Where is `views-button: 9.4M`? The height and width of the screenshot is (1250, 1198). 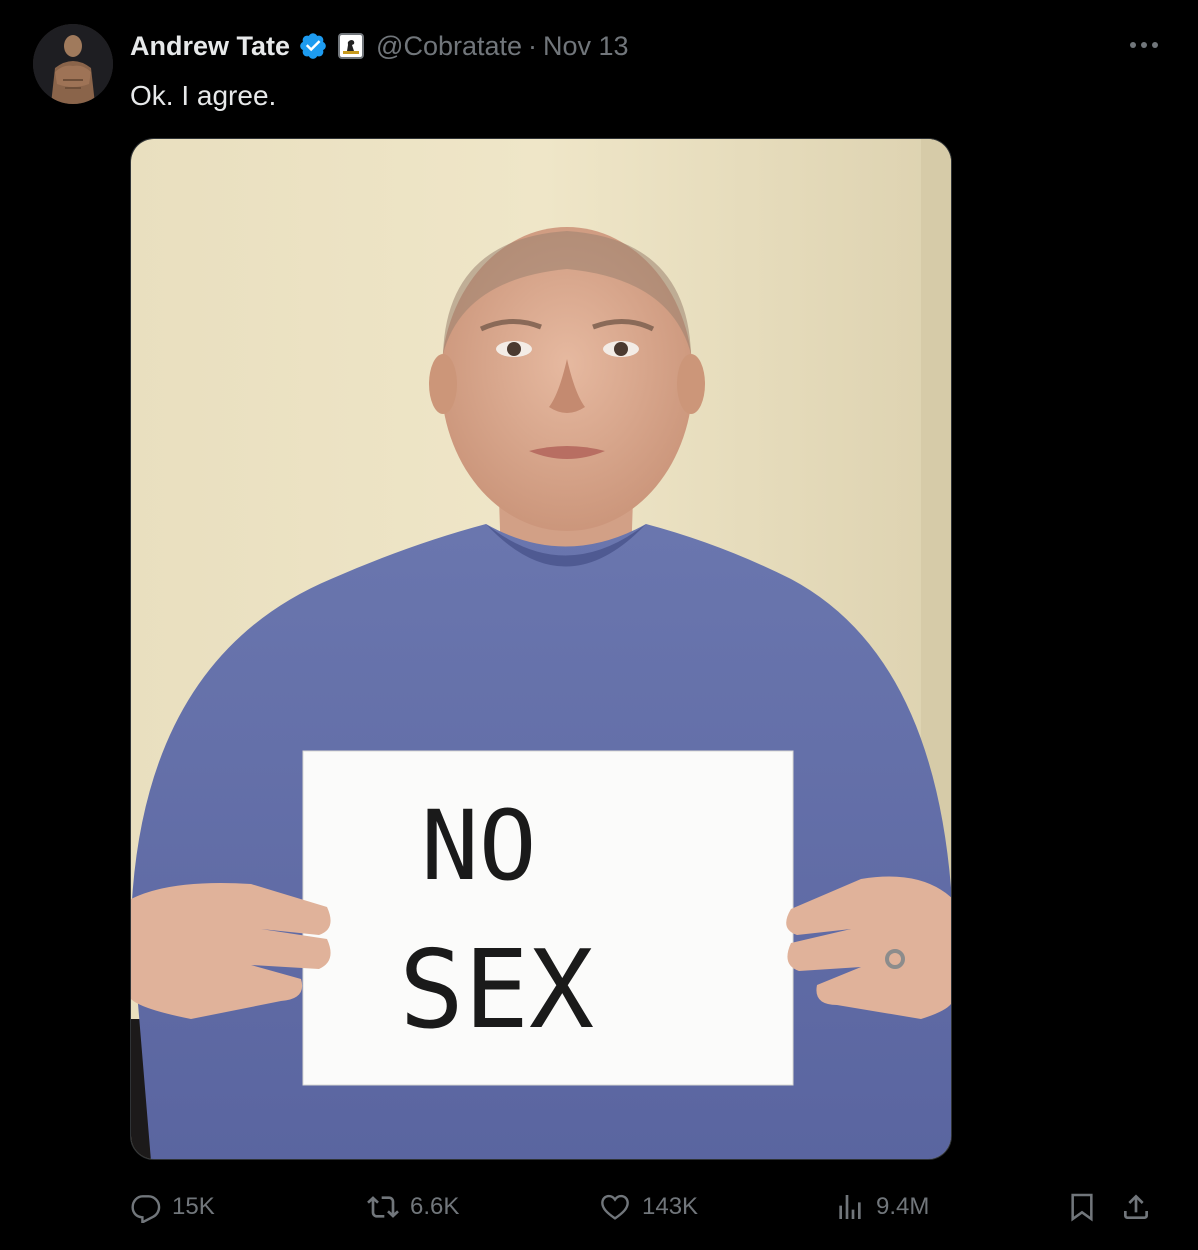
views-button: 9.4M is located at coordinates (881, 1207).